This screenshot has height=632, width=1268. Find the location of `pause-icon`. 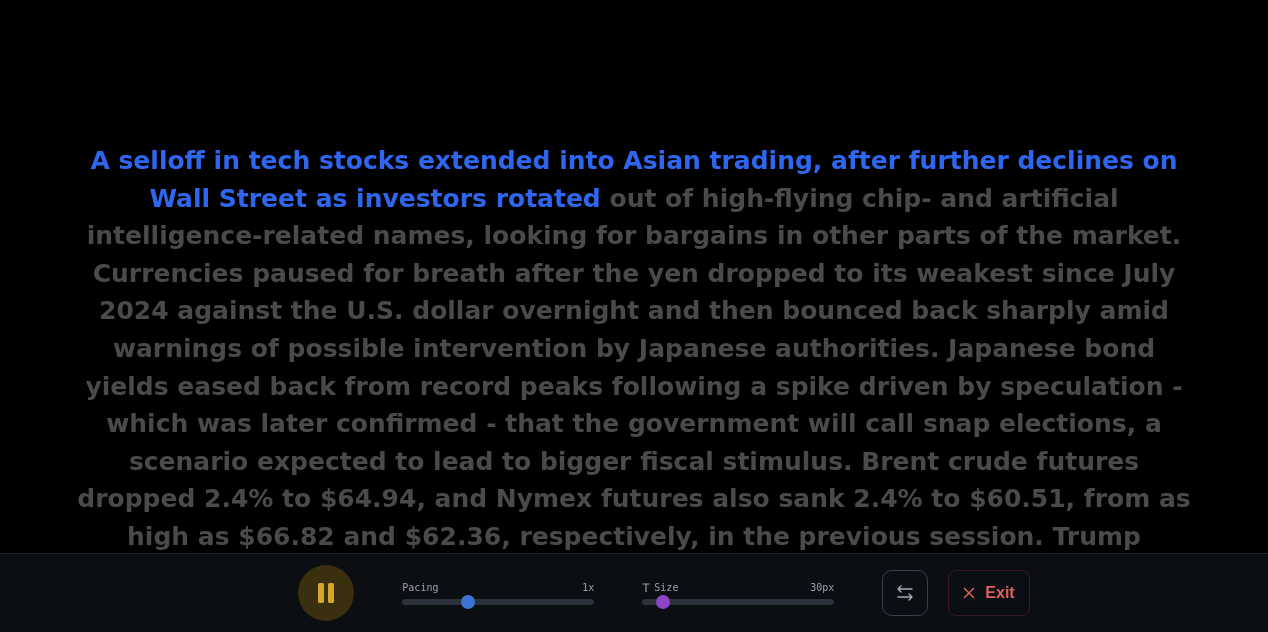

pause-icon is located at coordinates (326, 593).